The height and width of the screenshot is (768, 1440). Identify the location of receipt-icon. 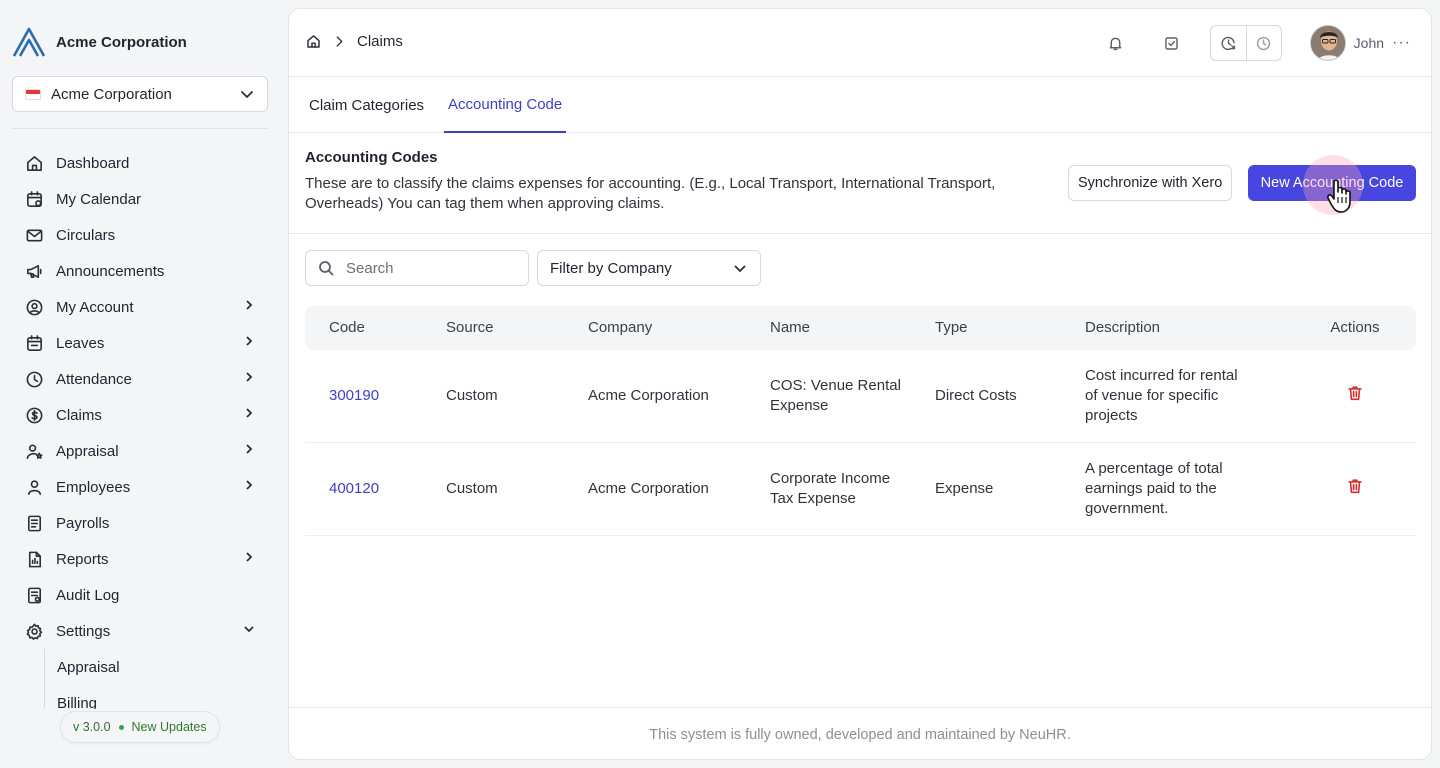
(34, 523).